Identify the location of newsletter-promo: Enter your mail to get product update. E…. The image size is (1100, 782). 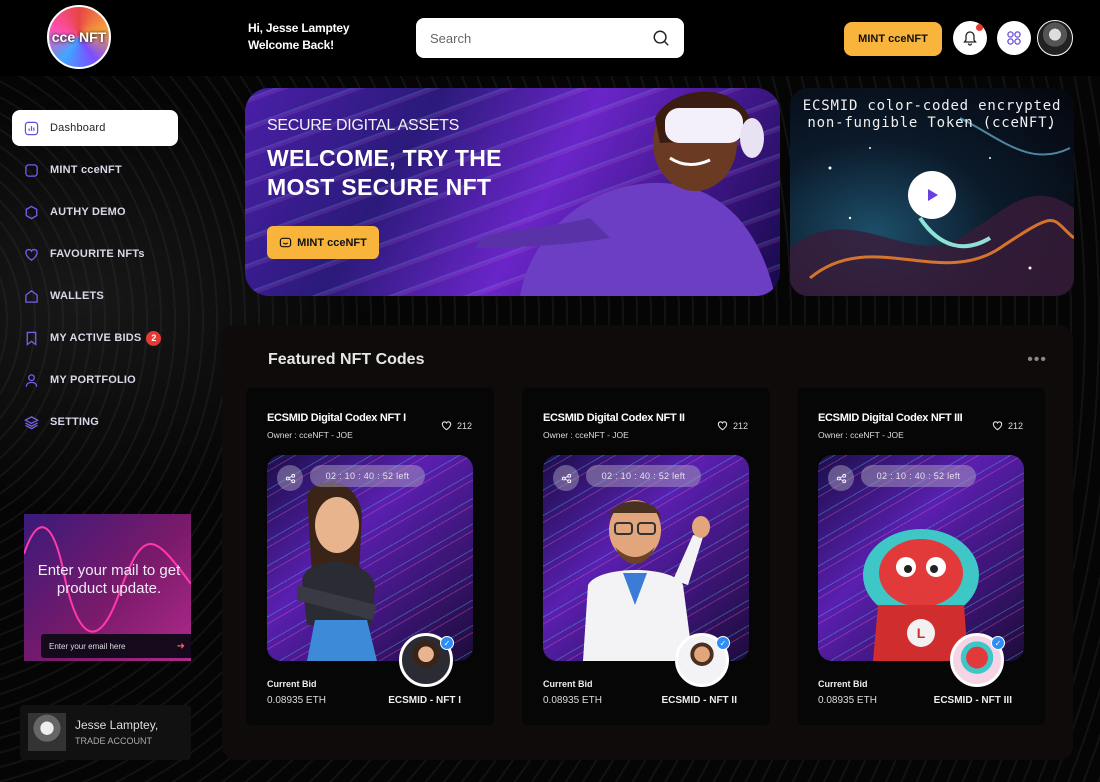
(107, 587).